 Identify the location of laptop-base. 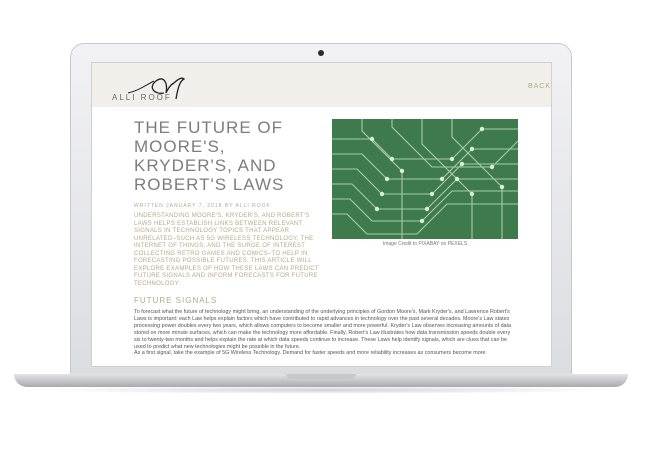
(321, 380).